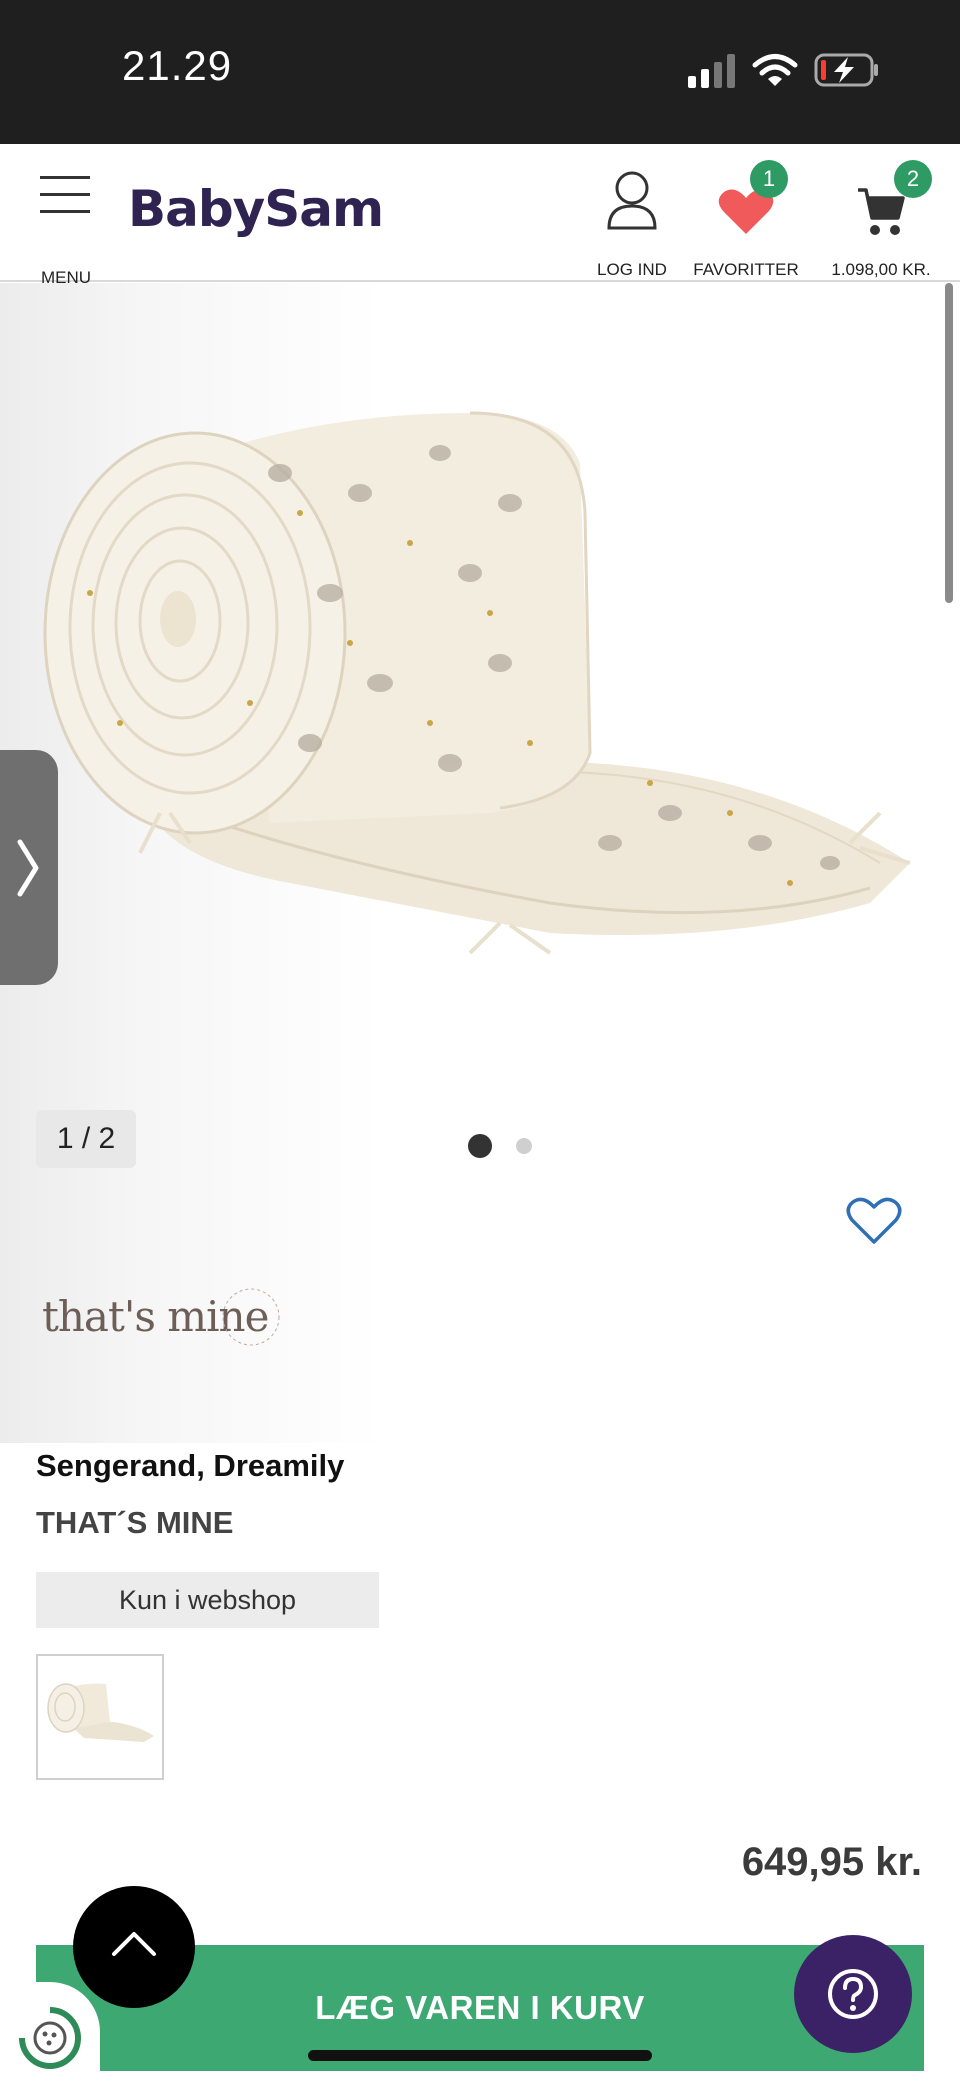 This screenshot has width=960, height=2081. I want to click on wishlist-heart-icon, so click(874, 1221).